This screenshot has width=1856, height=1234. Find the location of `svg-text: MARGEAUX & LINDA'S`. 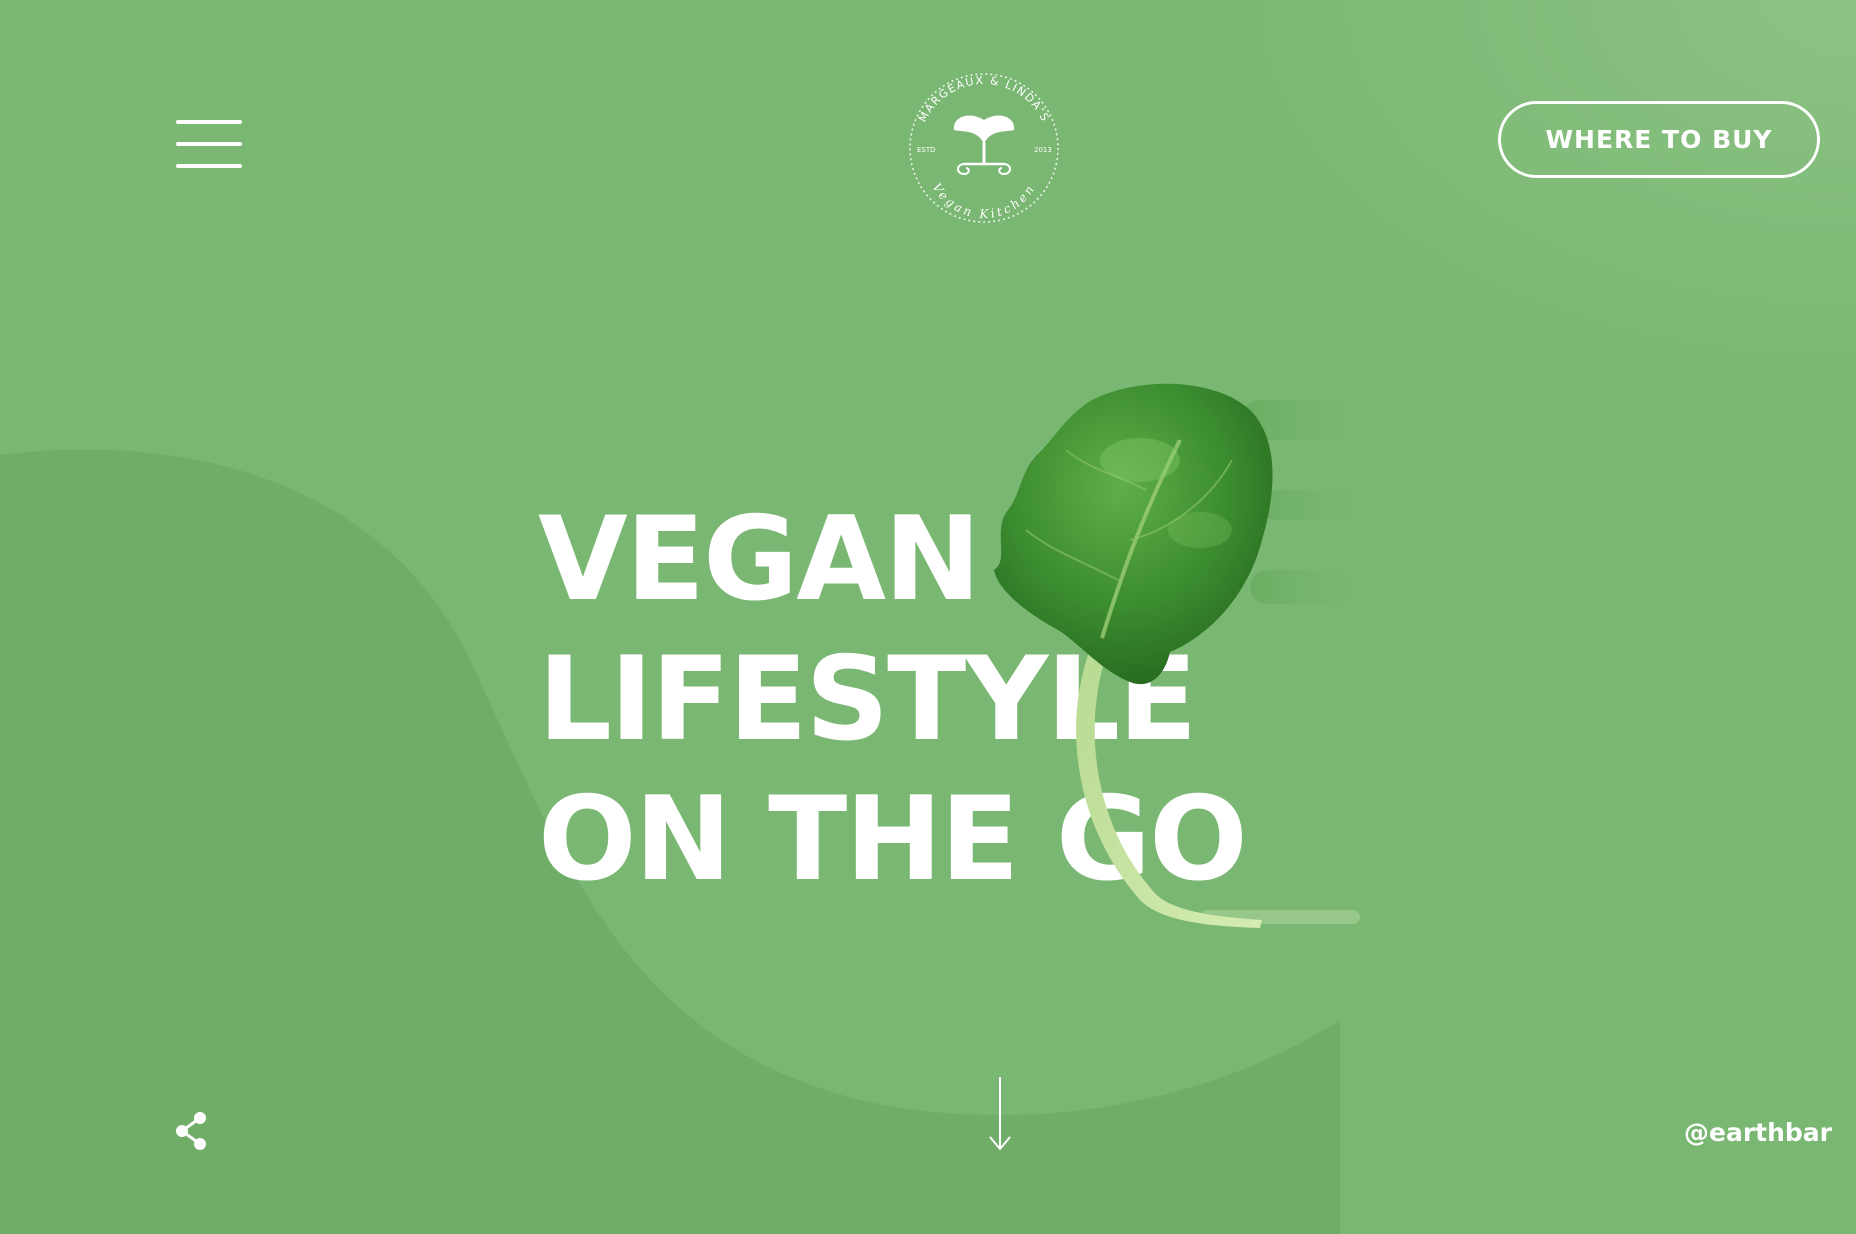

svg-text: MARGEAUX & LINDA'S is located at coordinates (984, 99).